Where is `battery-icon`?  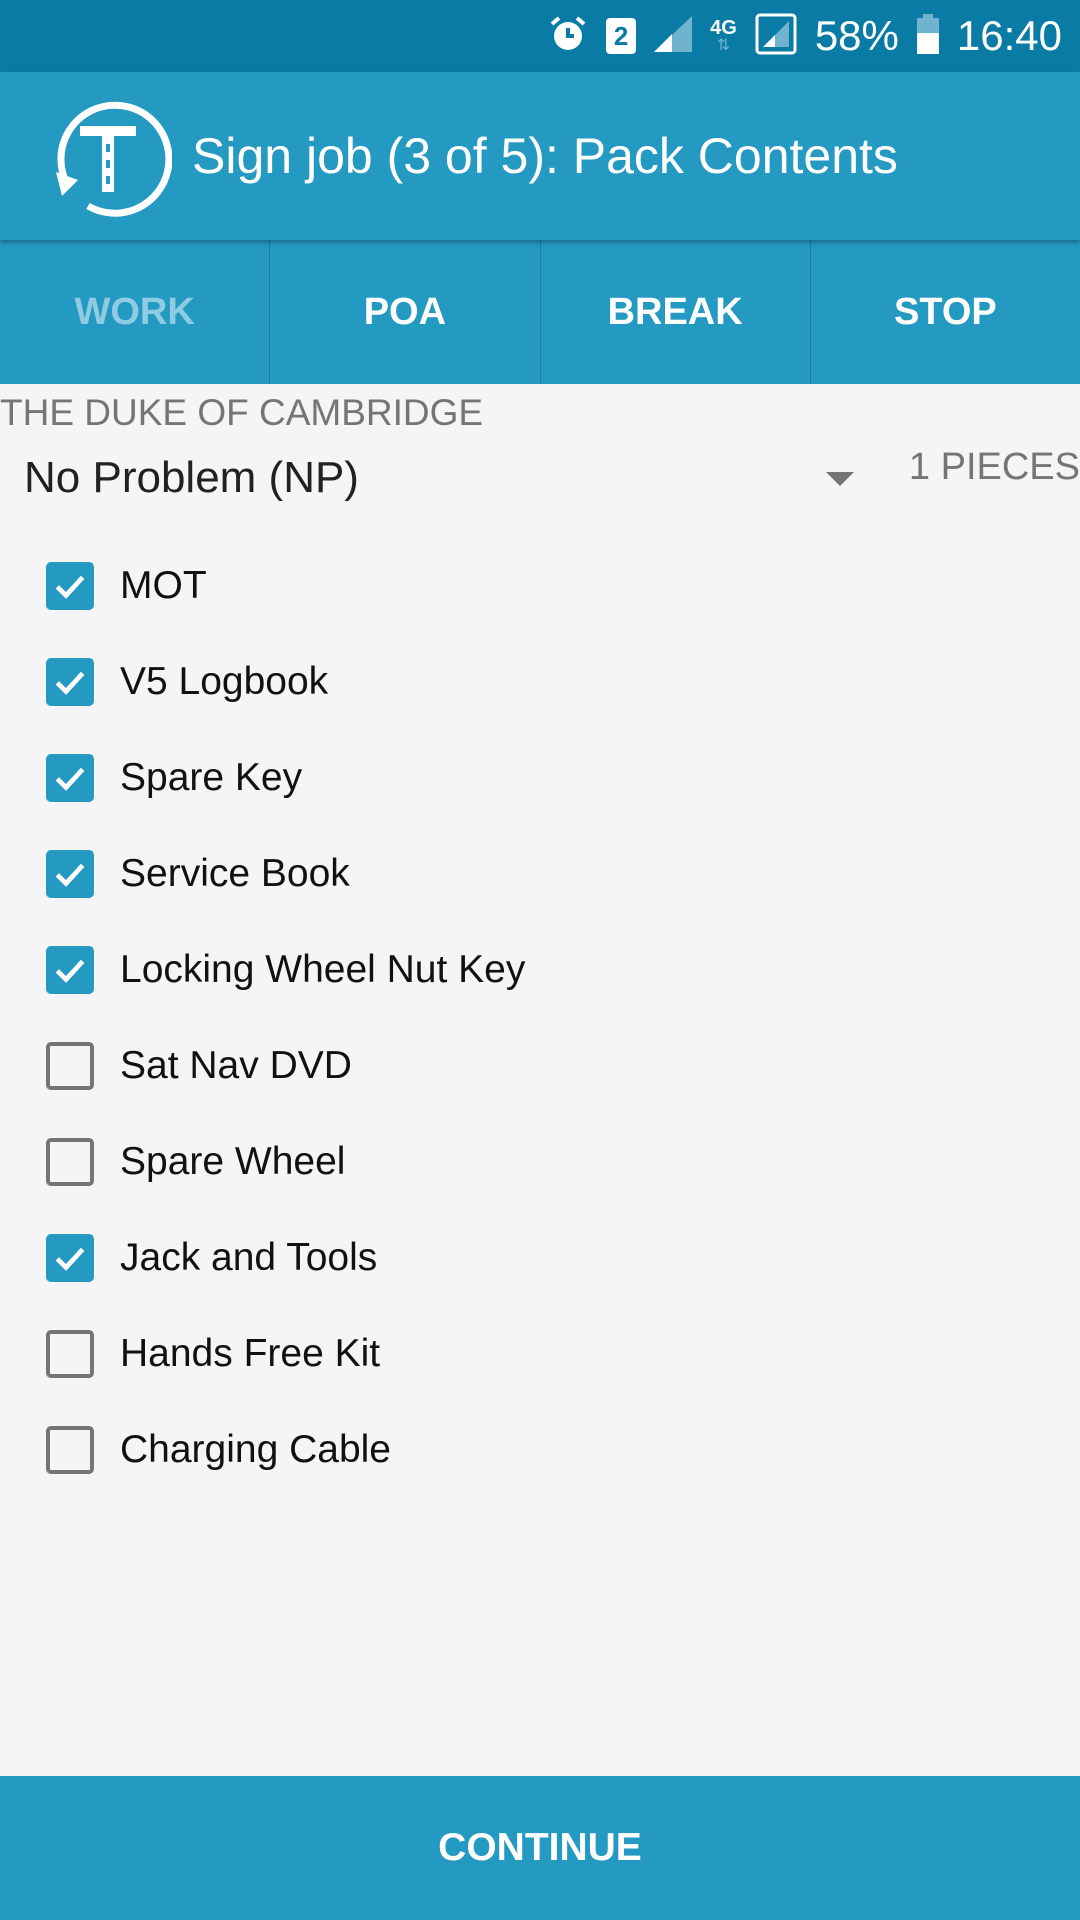 battery-icon is located at coordinates (927, 36).